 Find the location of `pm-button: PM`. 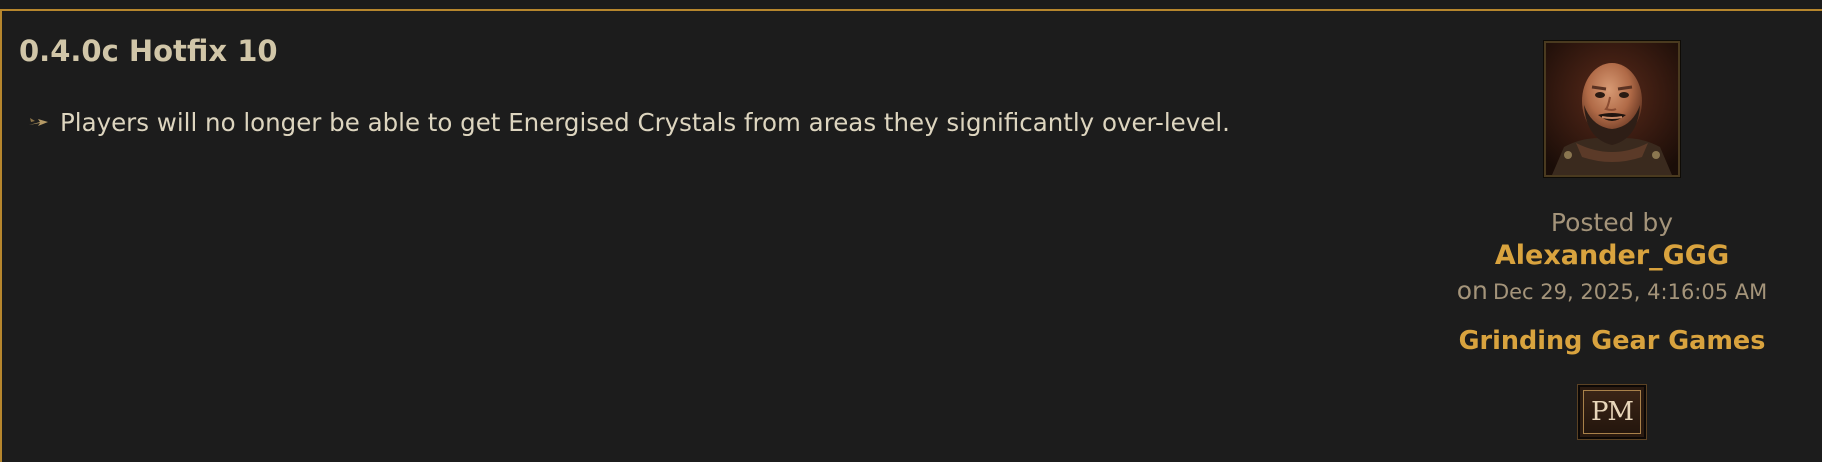

pm-button: PM is located at coordinates (1612, 412).